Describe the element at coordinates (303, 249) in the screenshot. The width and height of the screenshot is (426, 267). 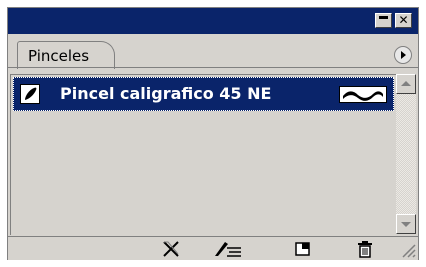
I see `new-brush-icon` at that location.